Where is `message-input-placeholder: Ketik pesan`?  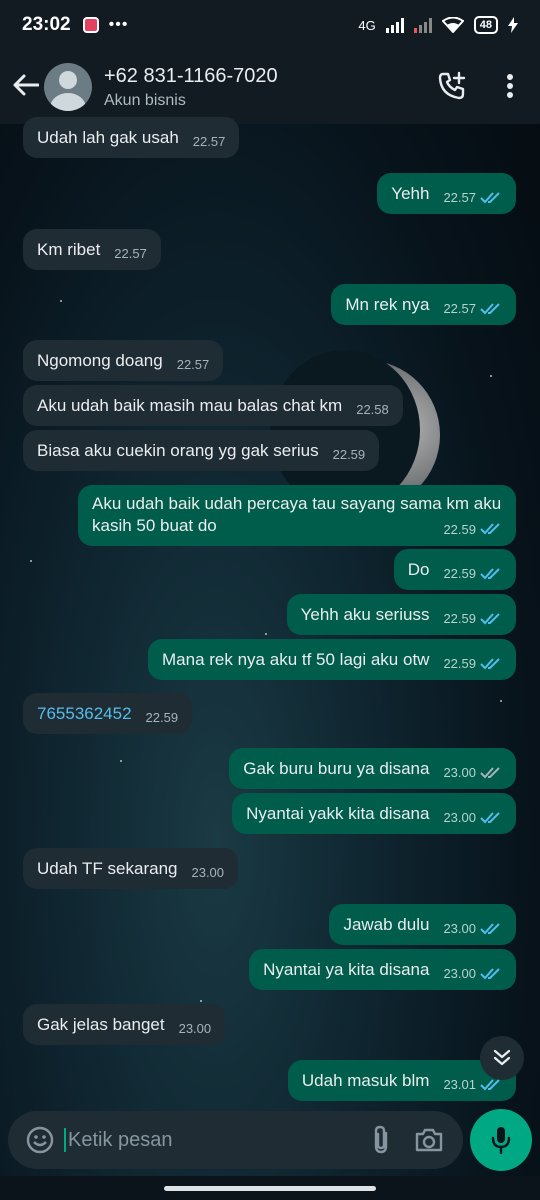
message-input-placeholder: Ketik pesan is located at coordinates (120, 1139).